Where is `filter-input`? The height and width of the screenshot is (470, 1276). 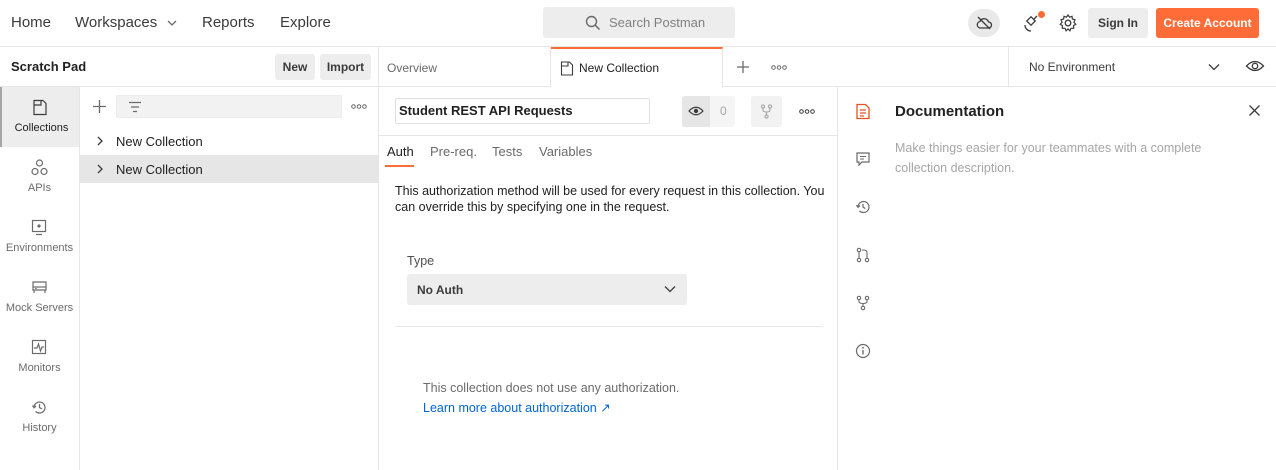
filter-input is located at coordinates (229, 106).